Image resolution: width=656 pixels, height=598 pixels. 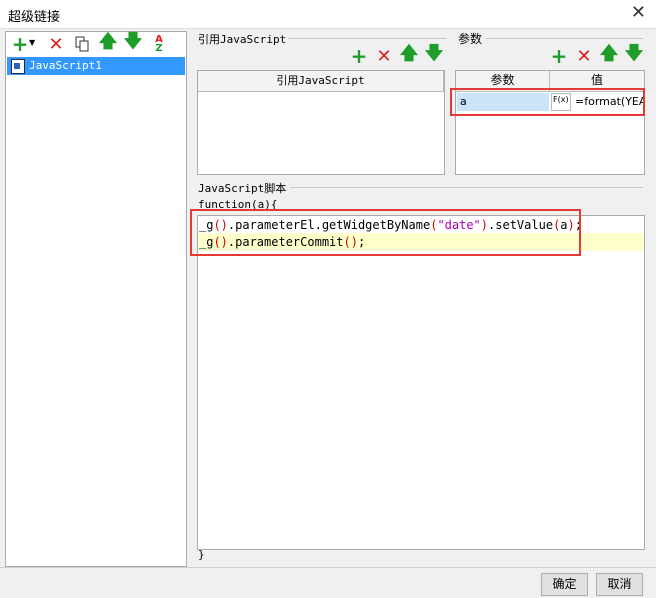 I want to click on formula-button: F(x), so click(x=561, y=102).